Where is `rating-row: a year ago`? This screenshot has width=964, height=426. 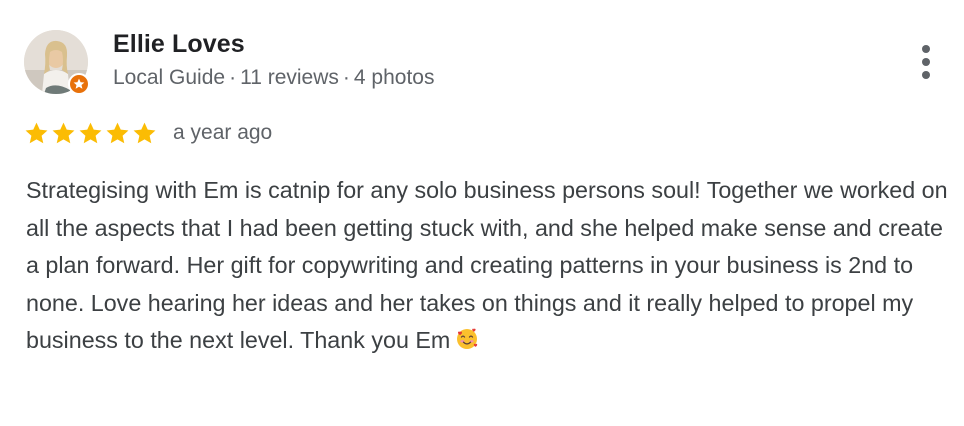 rating-row: a year ago is located at coordinates (148, 133).